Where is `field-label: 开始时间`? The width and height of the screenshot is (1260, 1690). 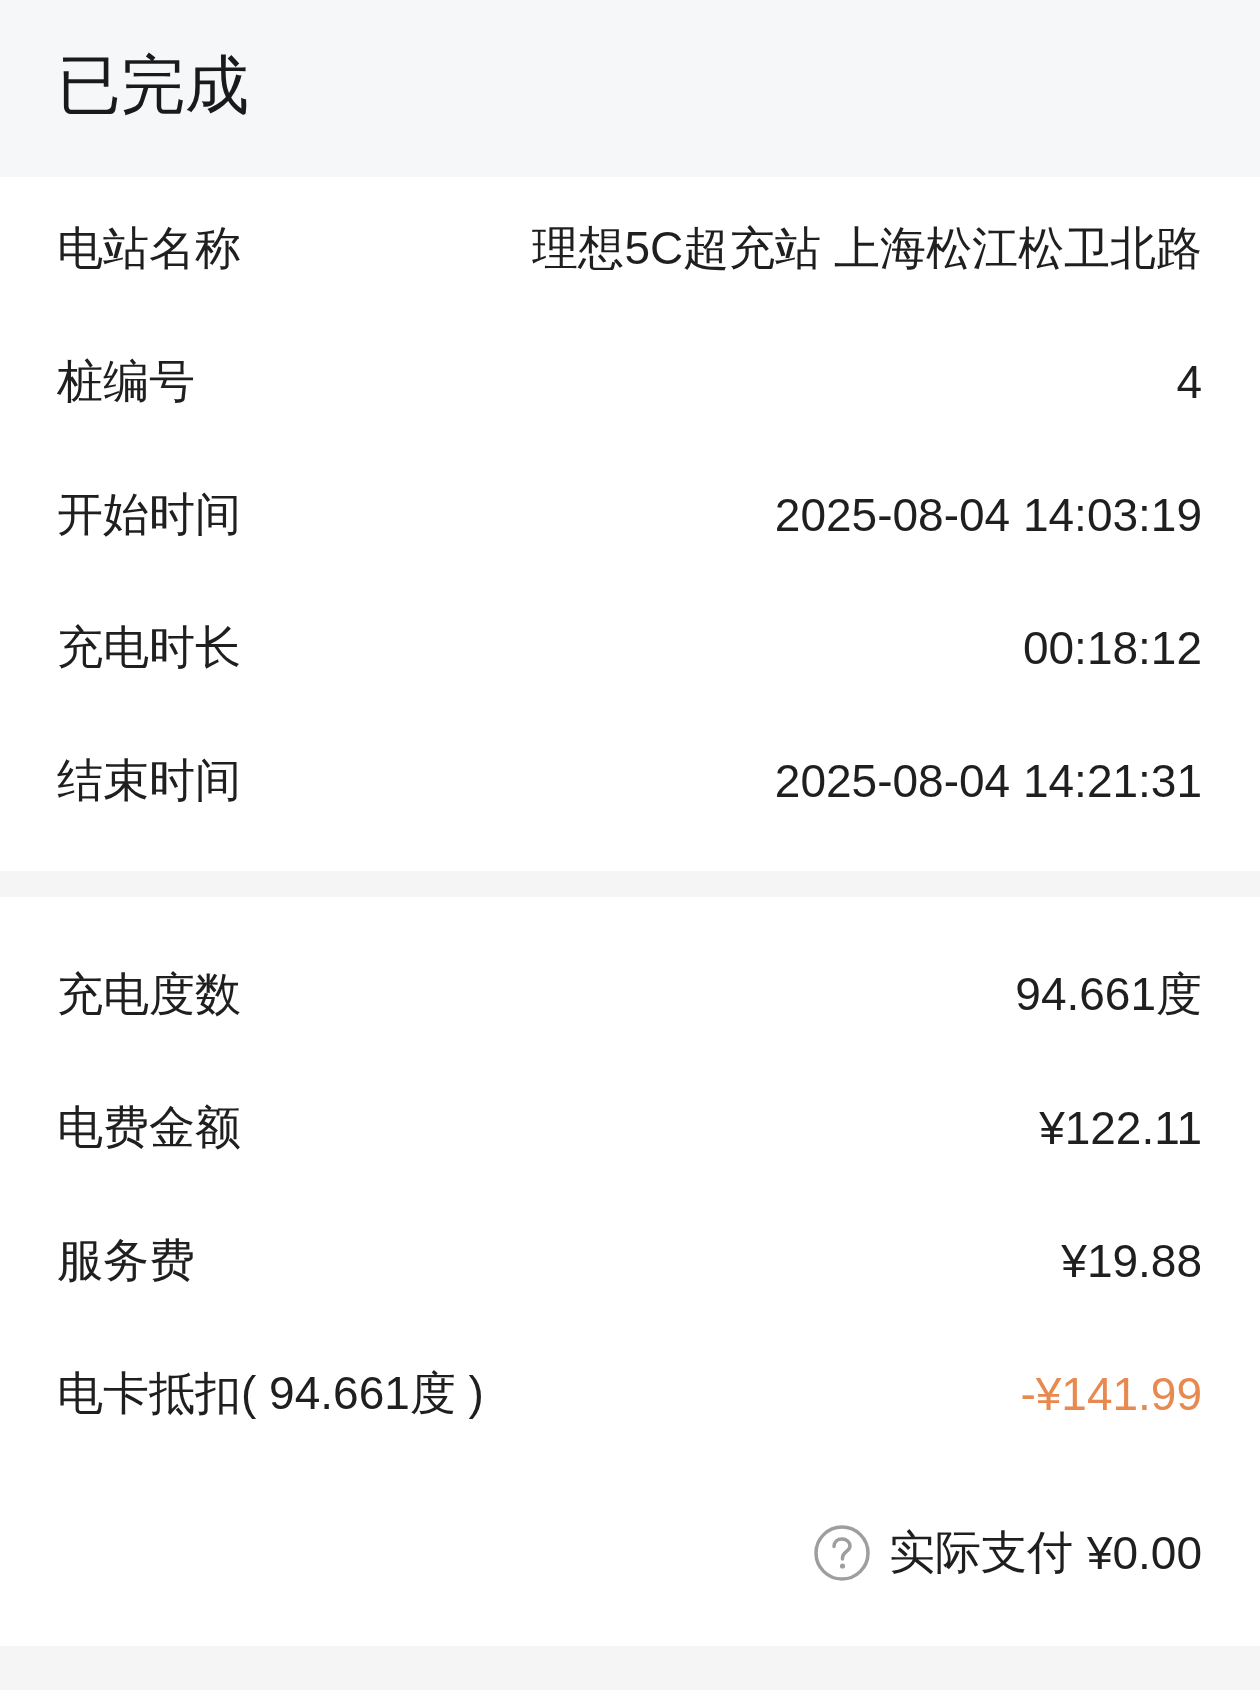 field-label: 开始时间 is located at coordinates (149, 514).